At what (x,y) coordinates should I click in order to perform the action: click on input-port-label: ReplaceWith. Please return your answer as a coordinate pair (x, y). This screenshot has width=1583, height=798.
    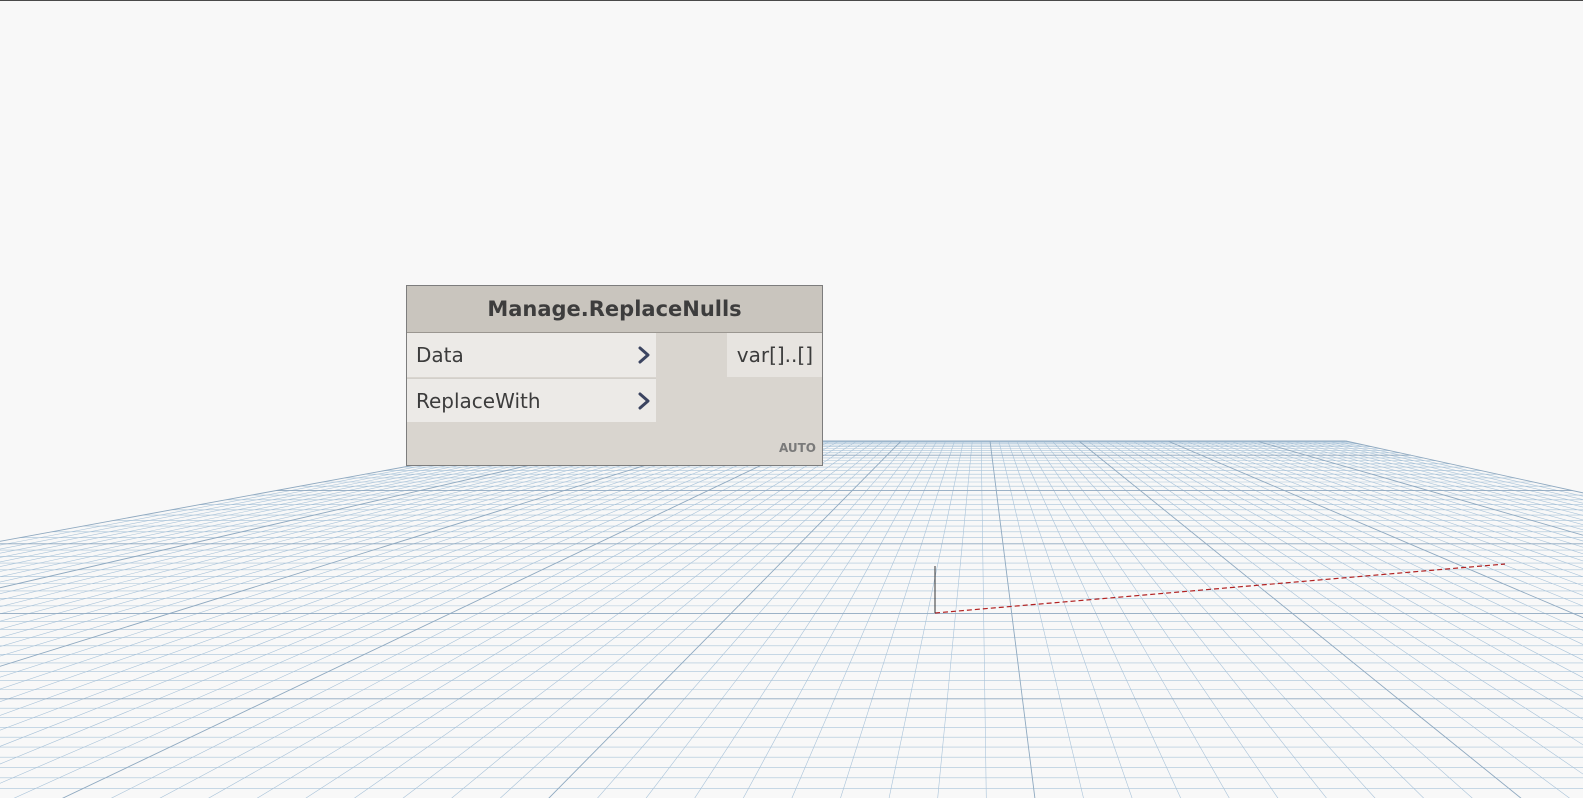
    Looking at the image, I should click on (478, 400).